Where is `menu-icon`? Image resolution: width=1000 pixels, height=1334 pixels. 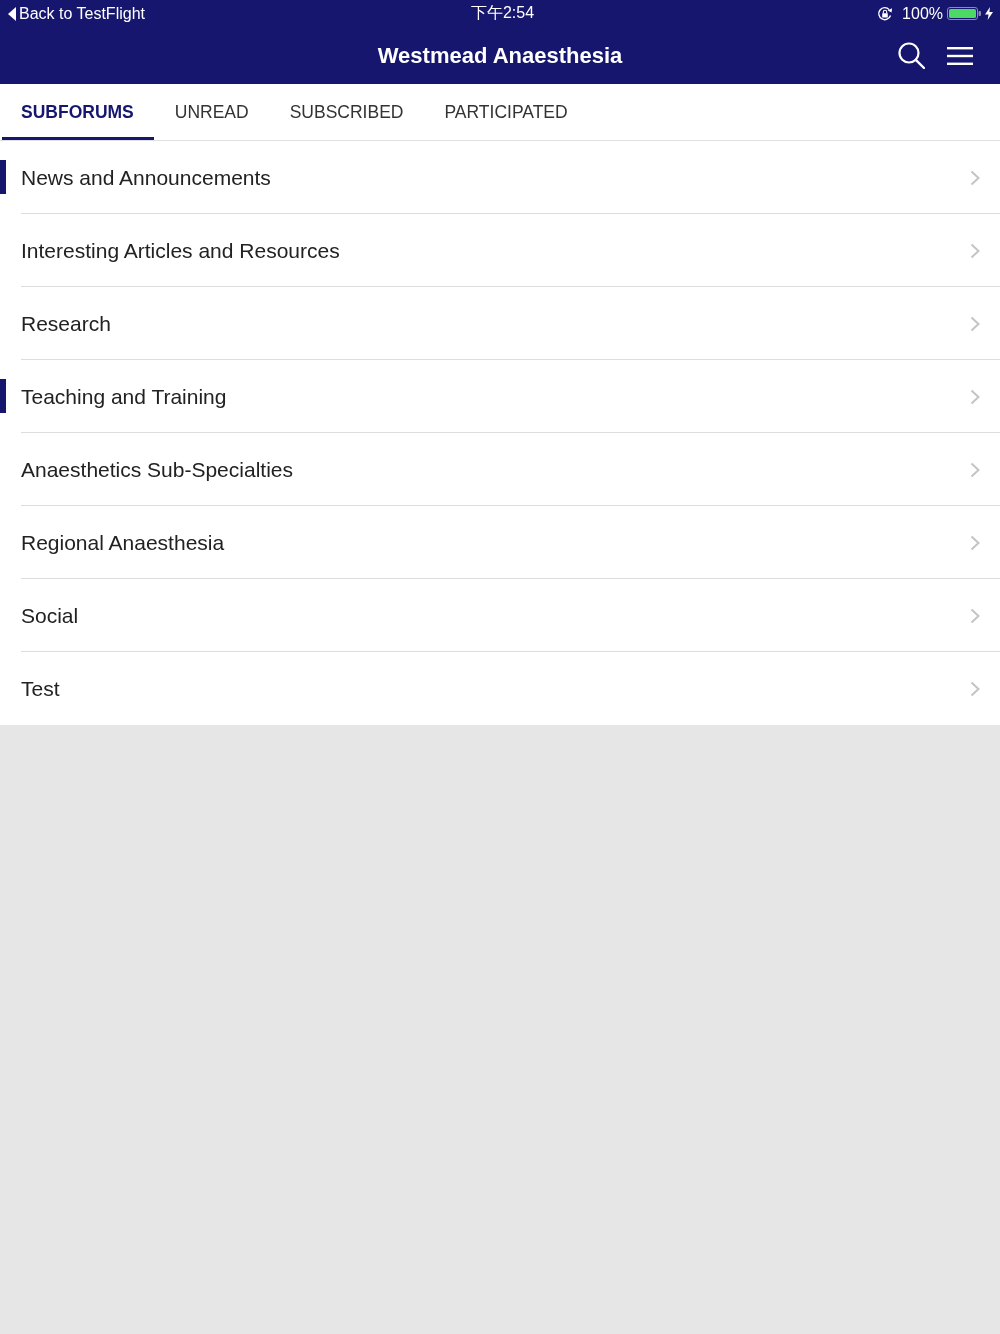
menu-icon is located at coordinates (960, 55).